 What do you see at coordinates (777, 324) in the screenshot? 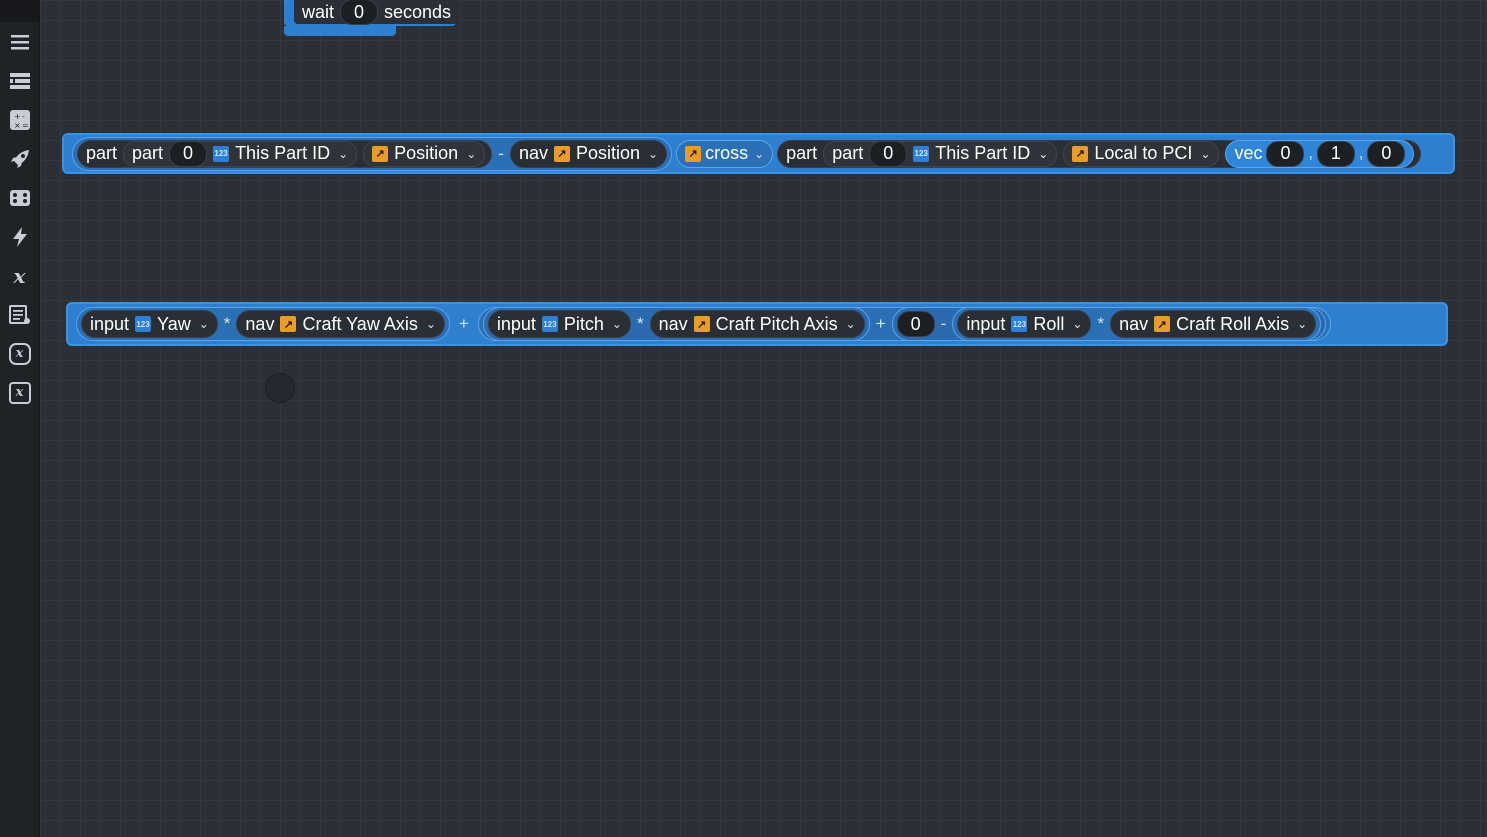
I see `nav-dropdown: Craft Pitch Axis` at bounding box center [777, 324].